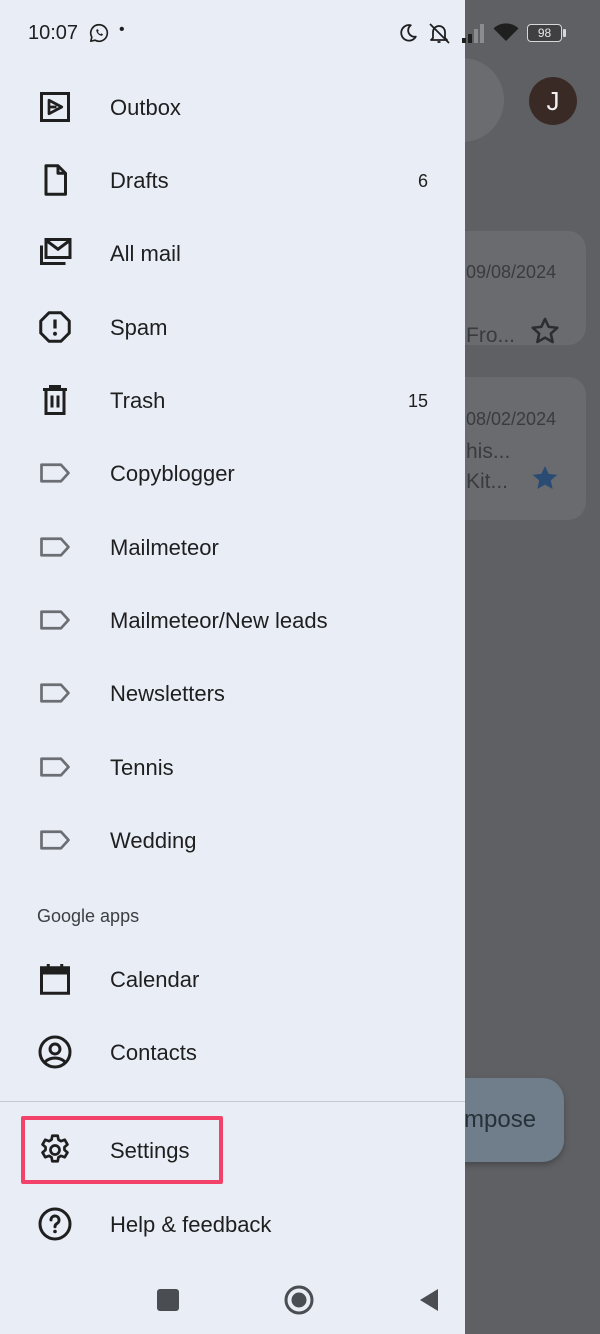 This screenshot has width=600, height=1334. I want to click on wifi-icon, so click(506, 32).